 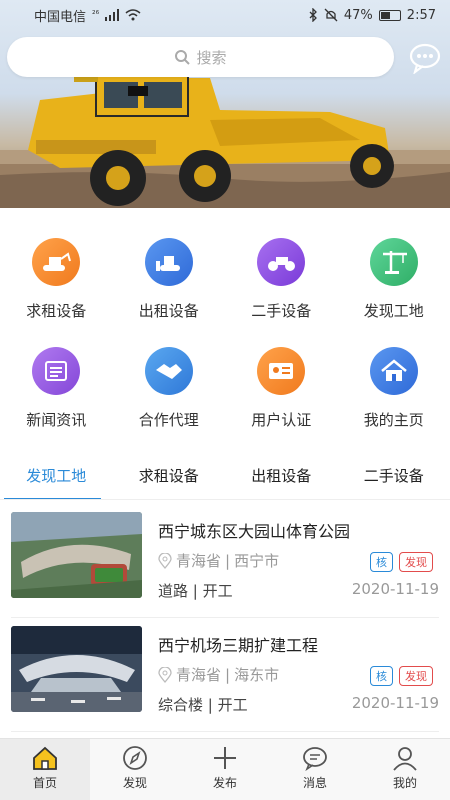 I want to click on home-icon, so click(x=45, y=758).